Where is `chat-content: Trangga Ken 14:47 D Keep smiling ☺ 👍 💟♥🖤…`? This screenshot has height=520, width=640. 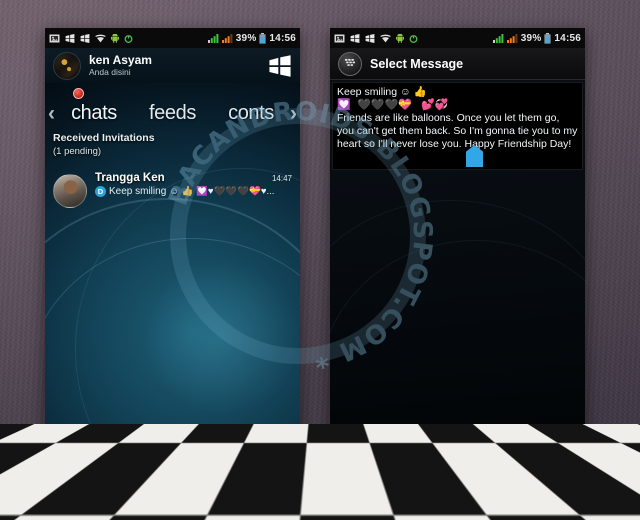
chat-content: Trangga Ken 14:47 D Keep smiling ☺ 👍 💟♥🖤… is located at coordinates (193, 190).